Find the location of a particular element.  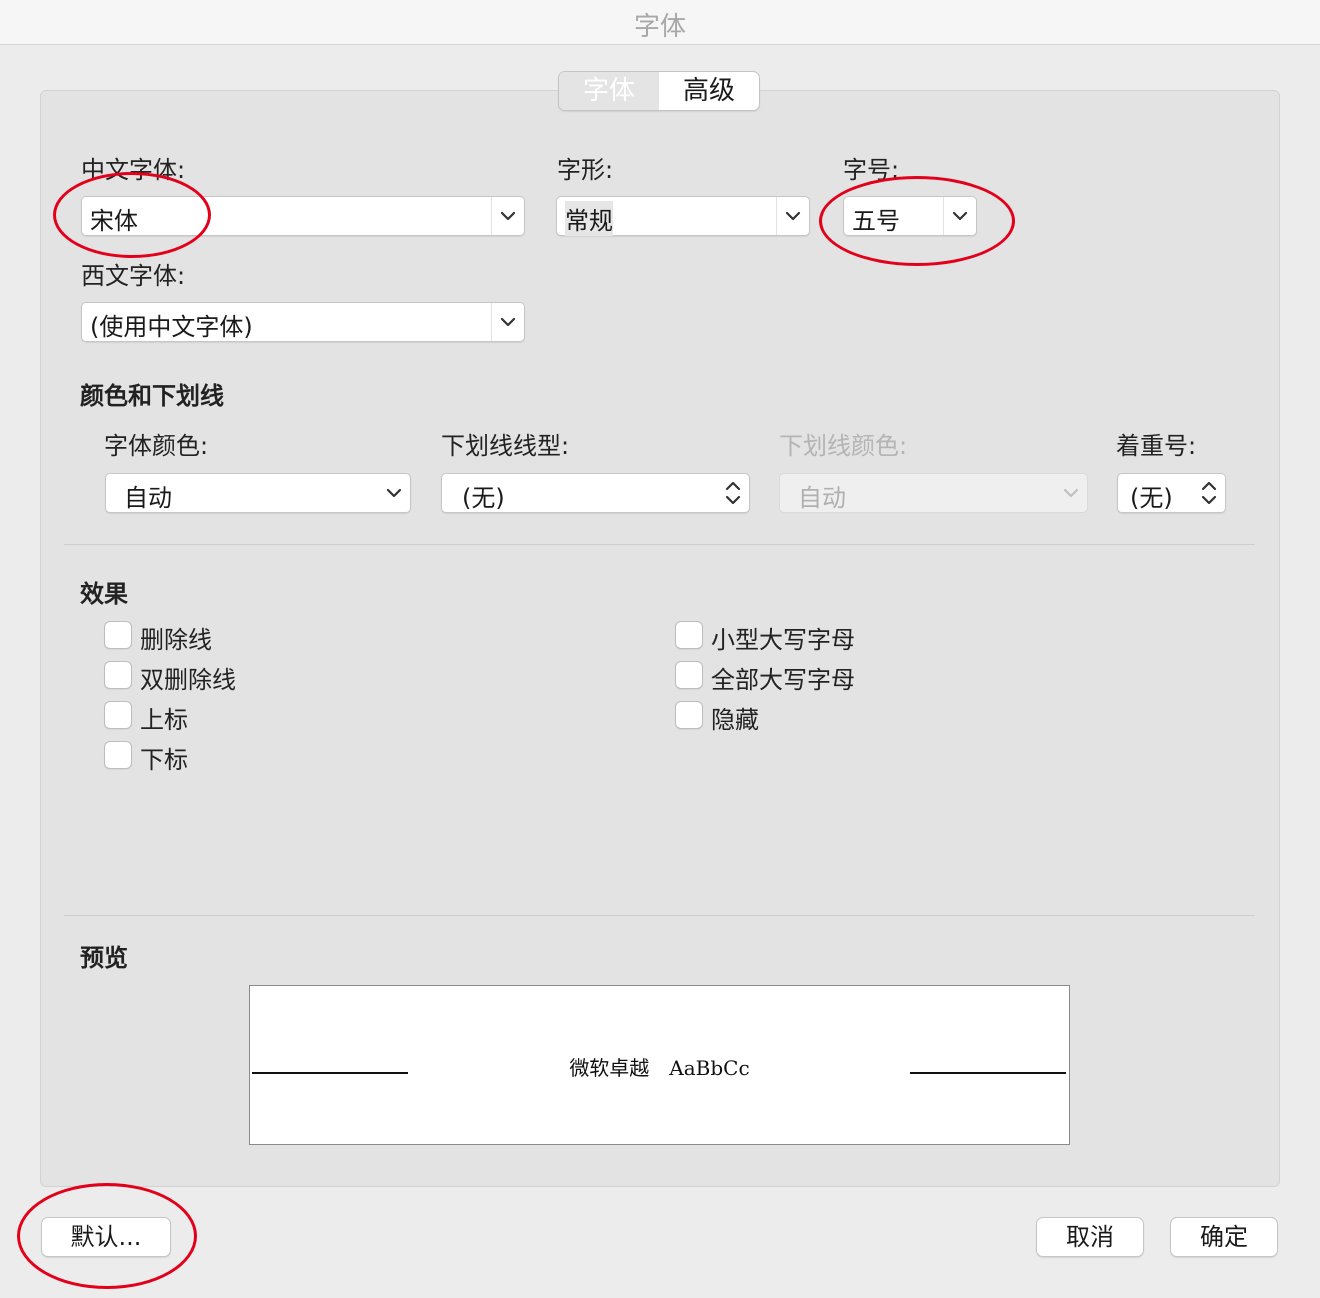

chinese-font-label: 中文字体: is located at coordinates (133, 170).